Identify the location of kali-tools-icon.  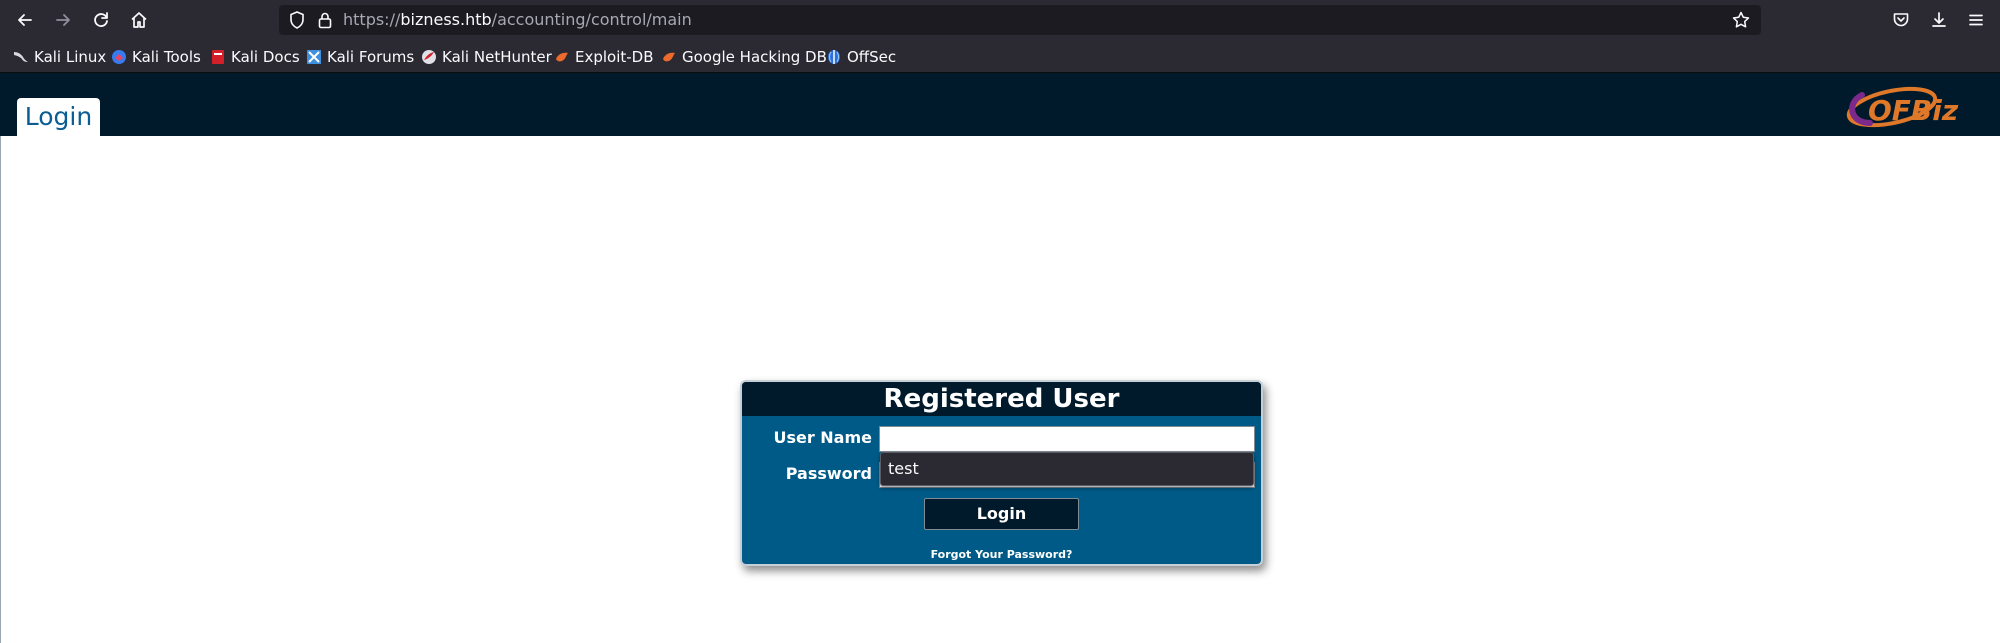
(119, 56).